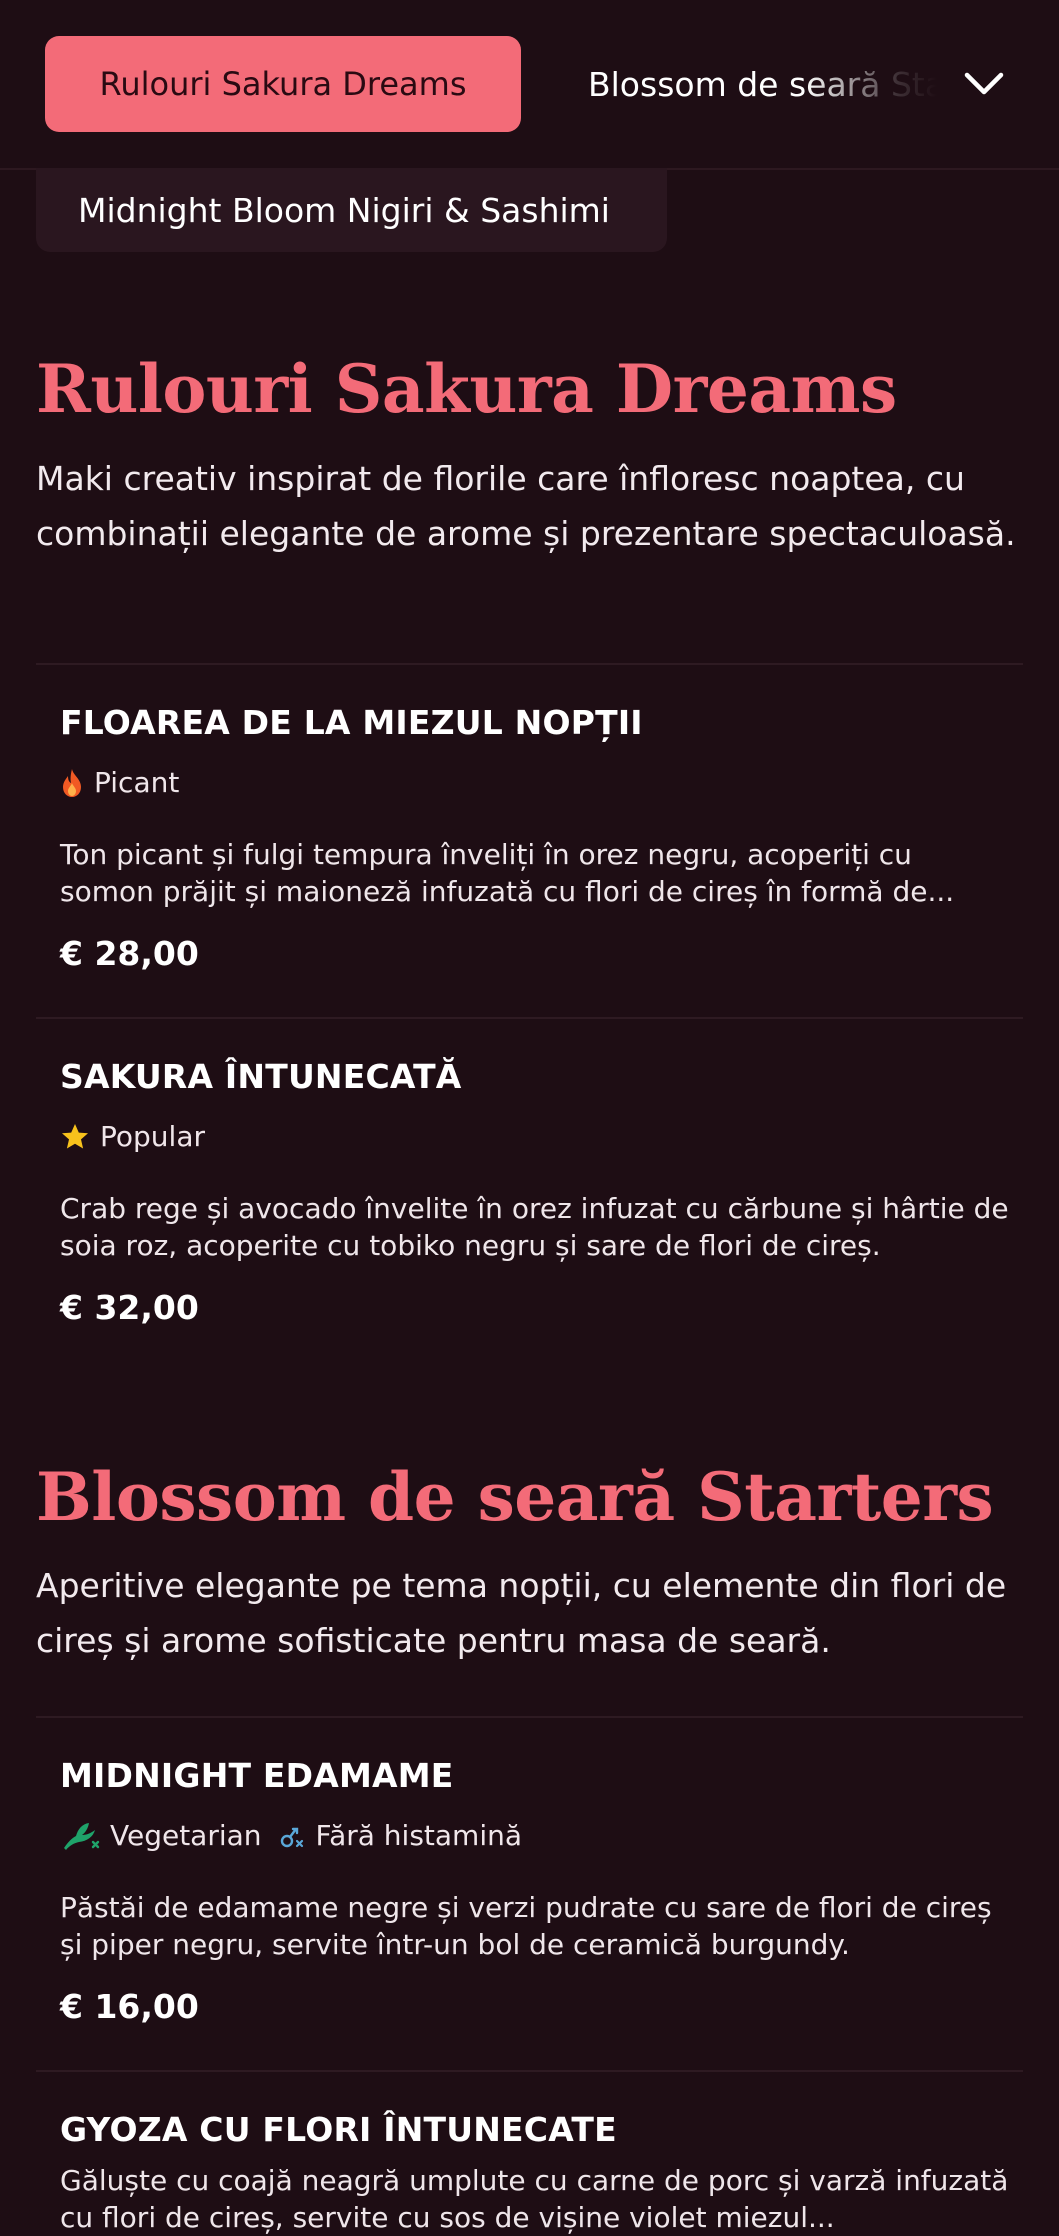 The width and height of the screenshot is (1059, 2236). What do you see at coordinates (75, 1135) in the screenshot?
I see `star-icon` at bounding box center [75, 1135].